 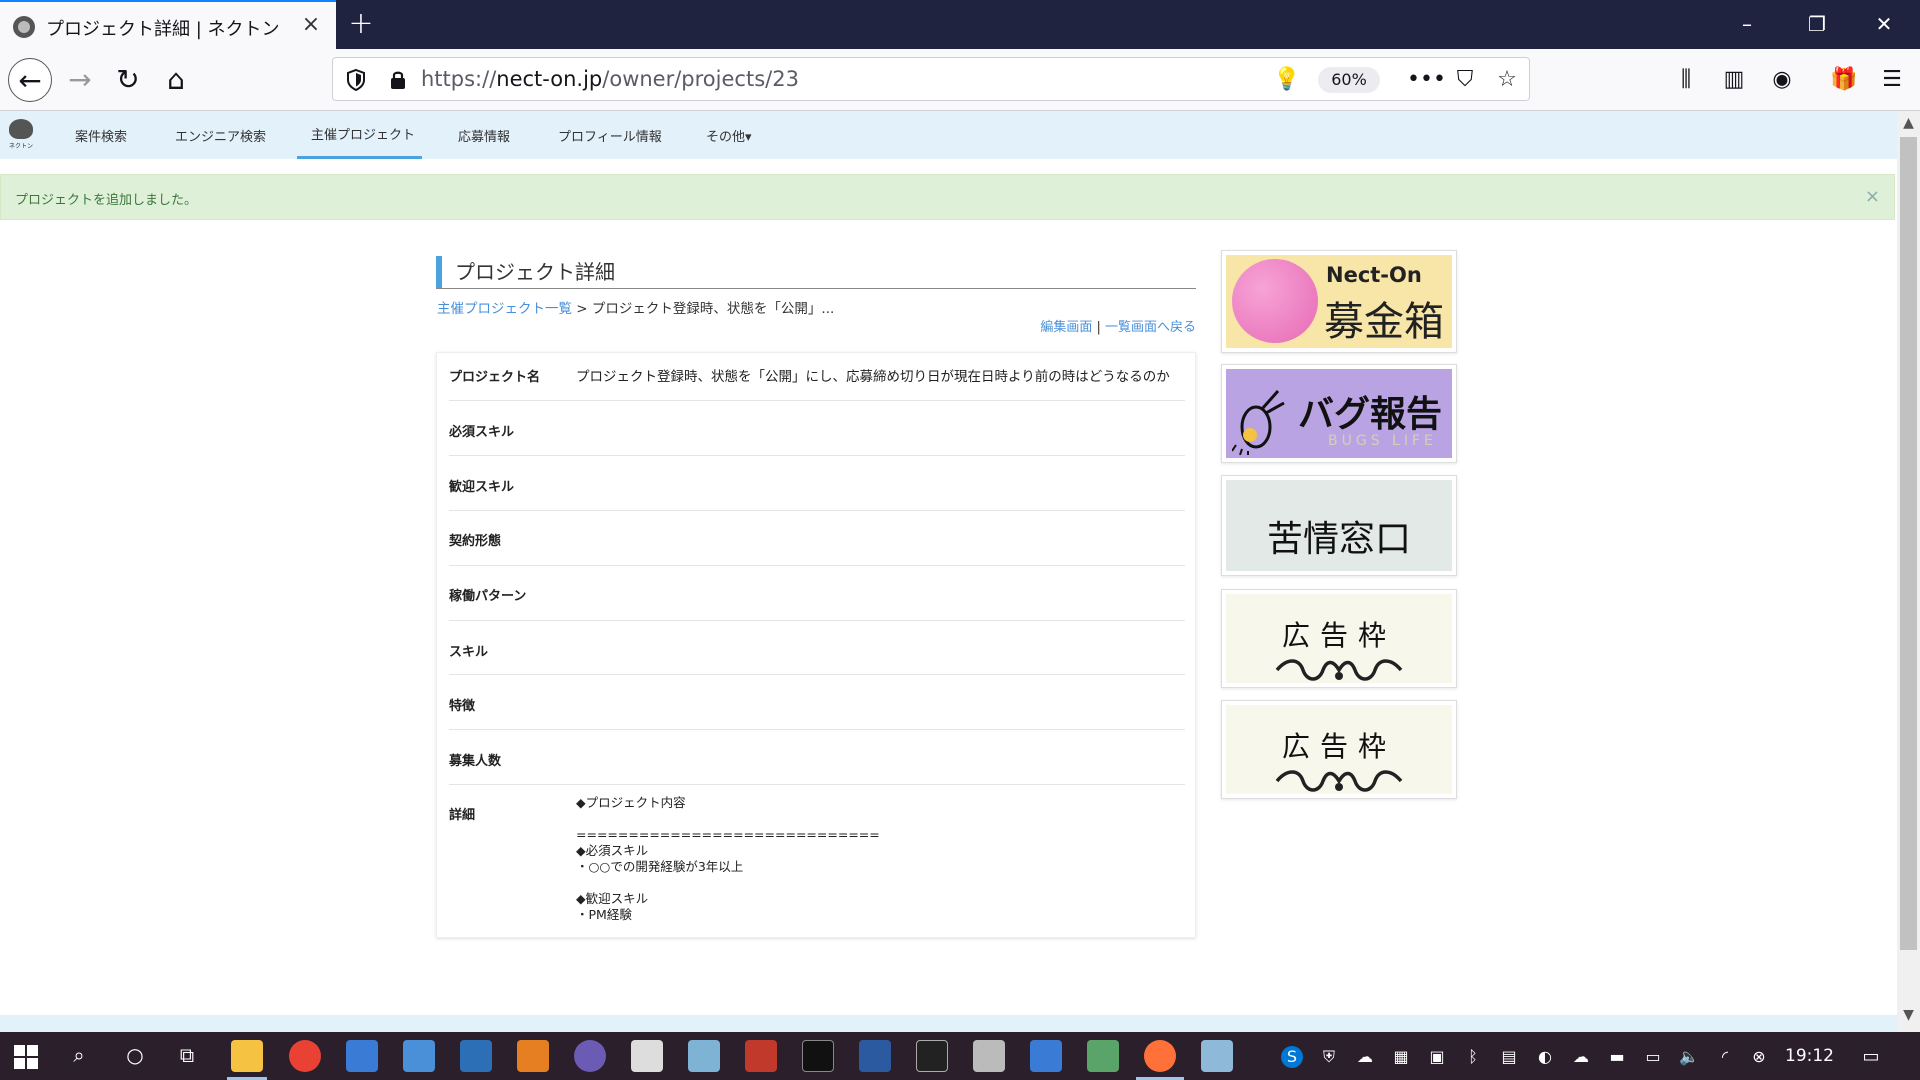 What do you see at coordinates (1809, 1056) in the screenshot?
I see `clock-time: 19:12` at bounding box center [1809, 1056].